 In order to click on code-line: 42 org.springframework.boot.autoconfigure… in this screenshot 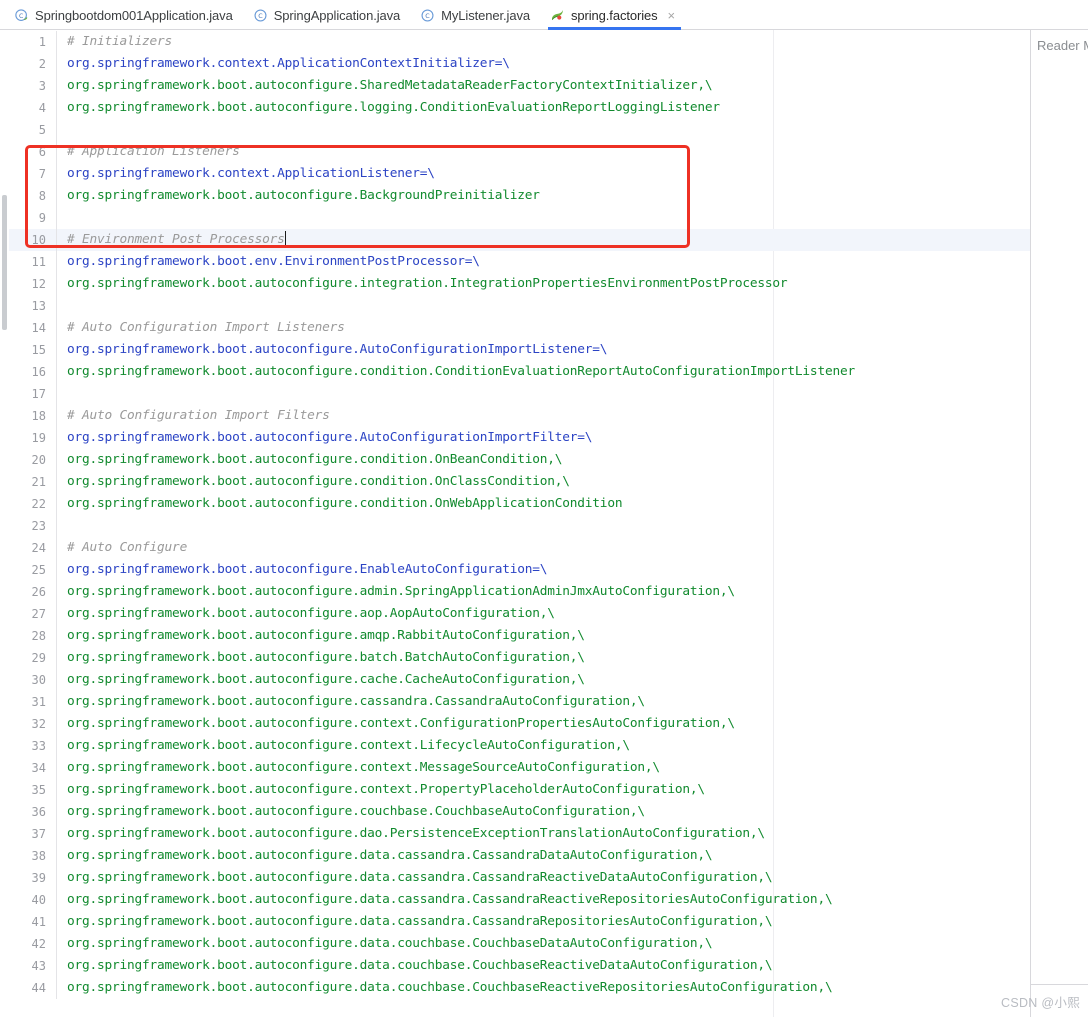, I will do `click(519, 944)`.